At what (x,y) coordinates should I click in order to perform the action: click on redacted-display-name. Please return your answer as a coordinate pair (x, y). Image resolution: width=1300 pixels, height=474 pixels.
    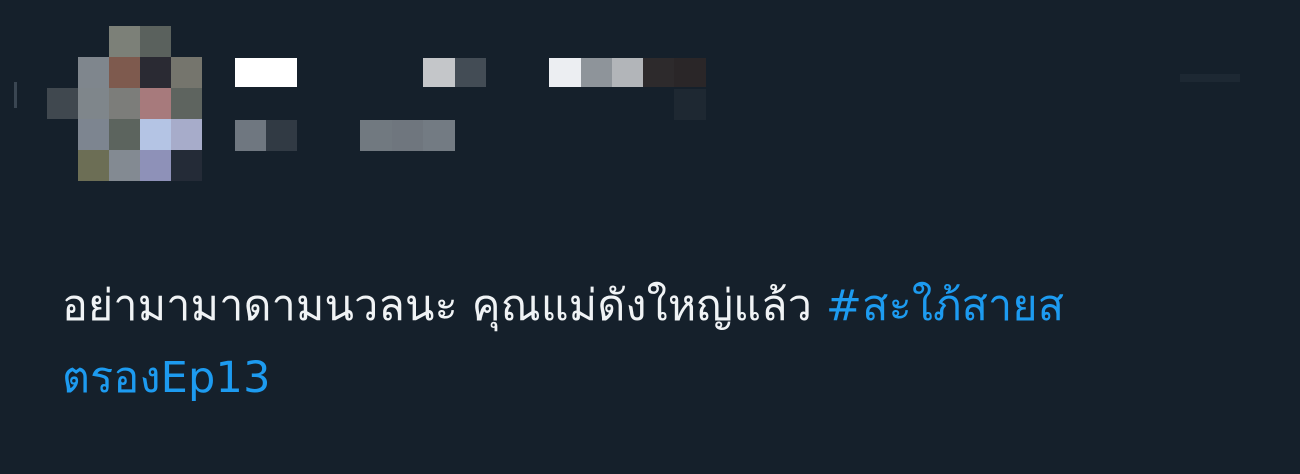
    Looking at the image, I should click on (266, 72).